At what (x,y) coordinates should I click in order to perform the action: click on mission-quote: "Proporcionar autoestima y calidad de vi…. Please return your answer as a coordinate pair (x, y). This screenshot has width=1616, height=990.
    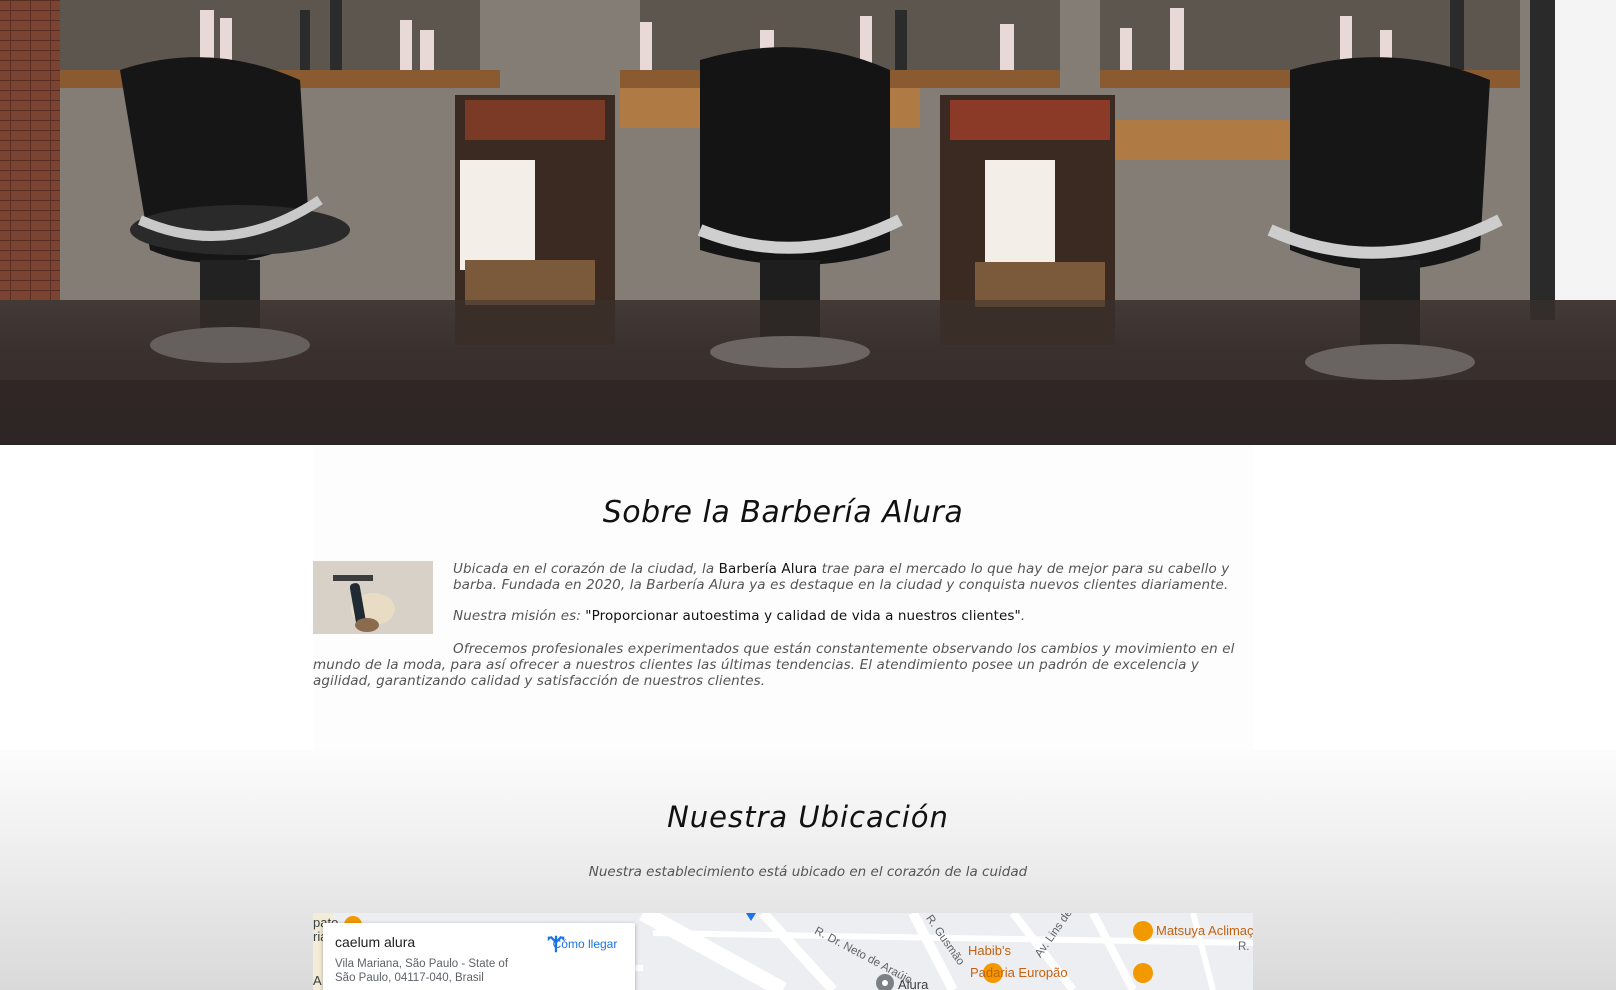
    Looking at the image, I should click on (803, 616).